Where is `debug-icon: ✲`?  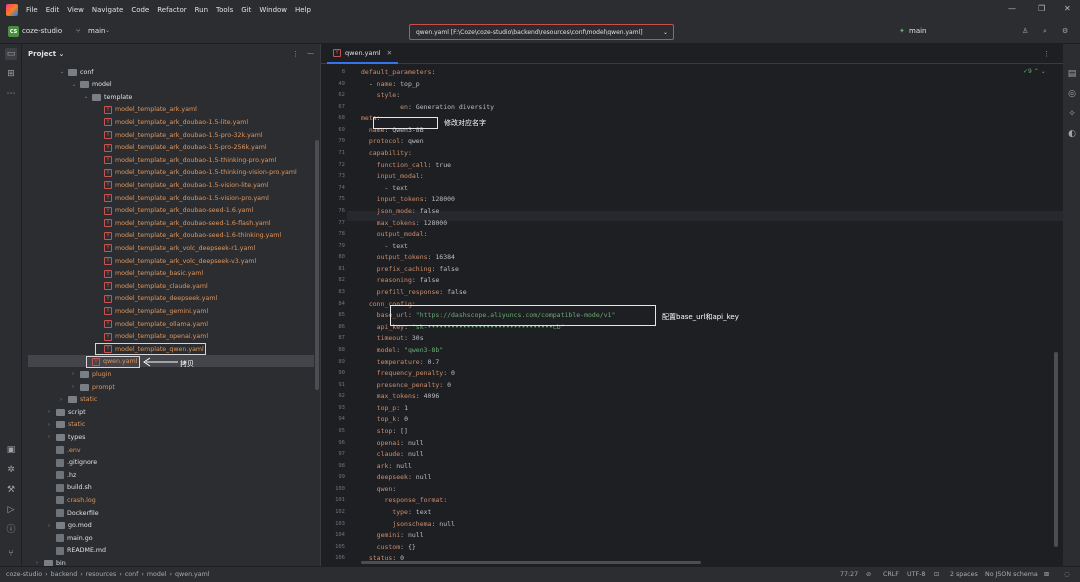
debug-icon: ✲ is located at coordinates (11, 470).